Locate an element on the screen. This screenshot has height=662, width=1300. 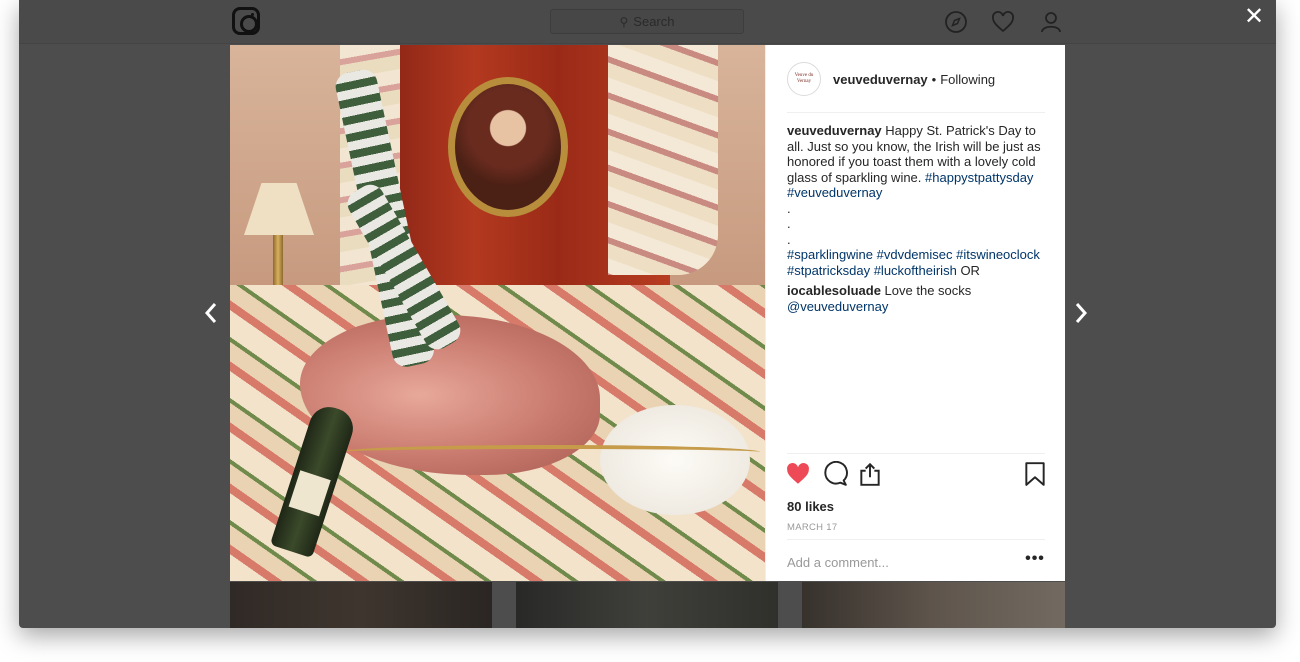
more-options-icon: ••• is located at coordinates (1035, 561).